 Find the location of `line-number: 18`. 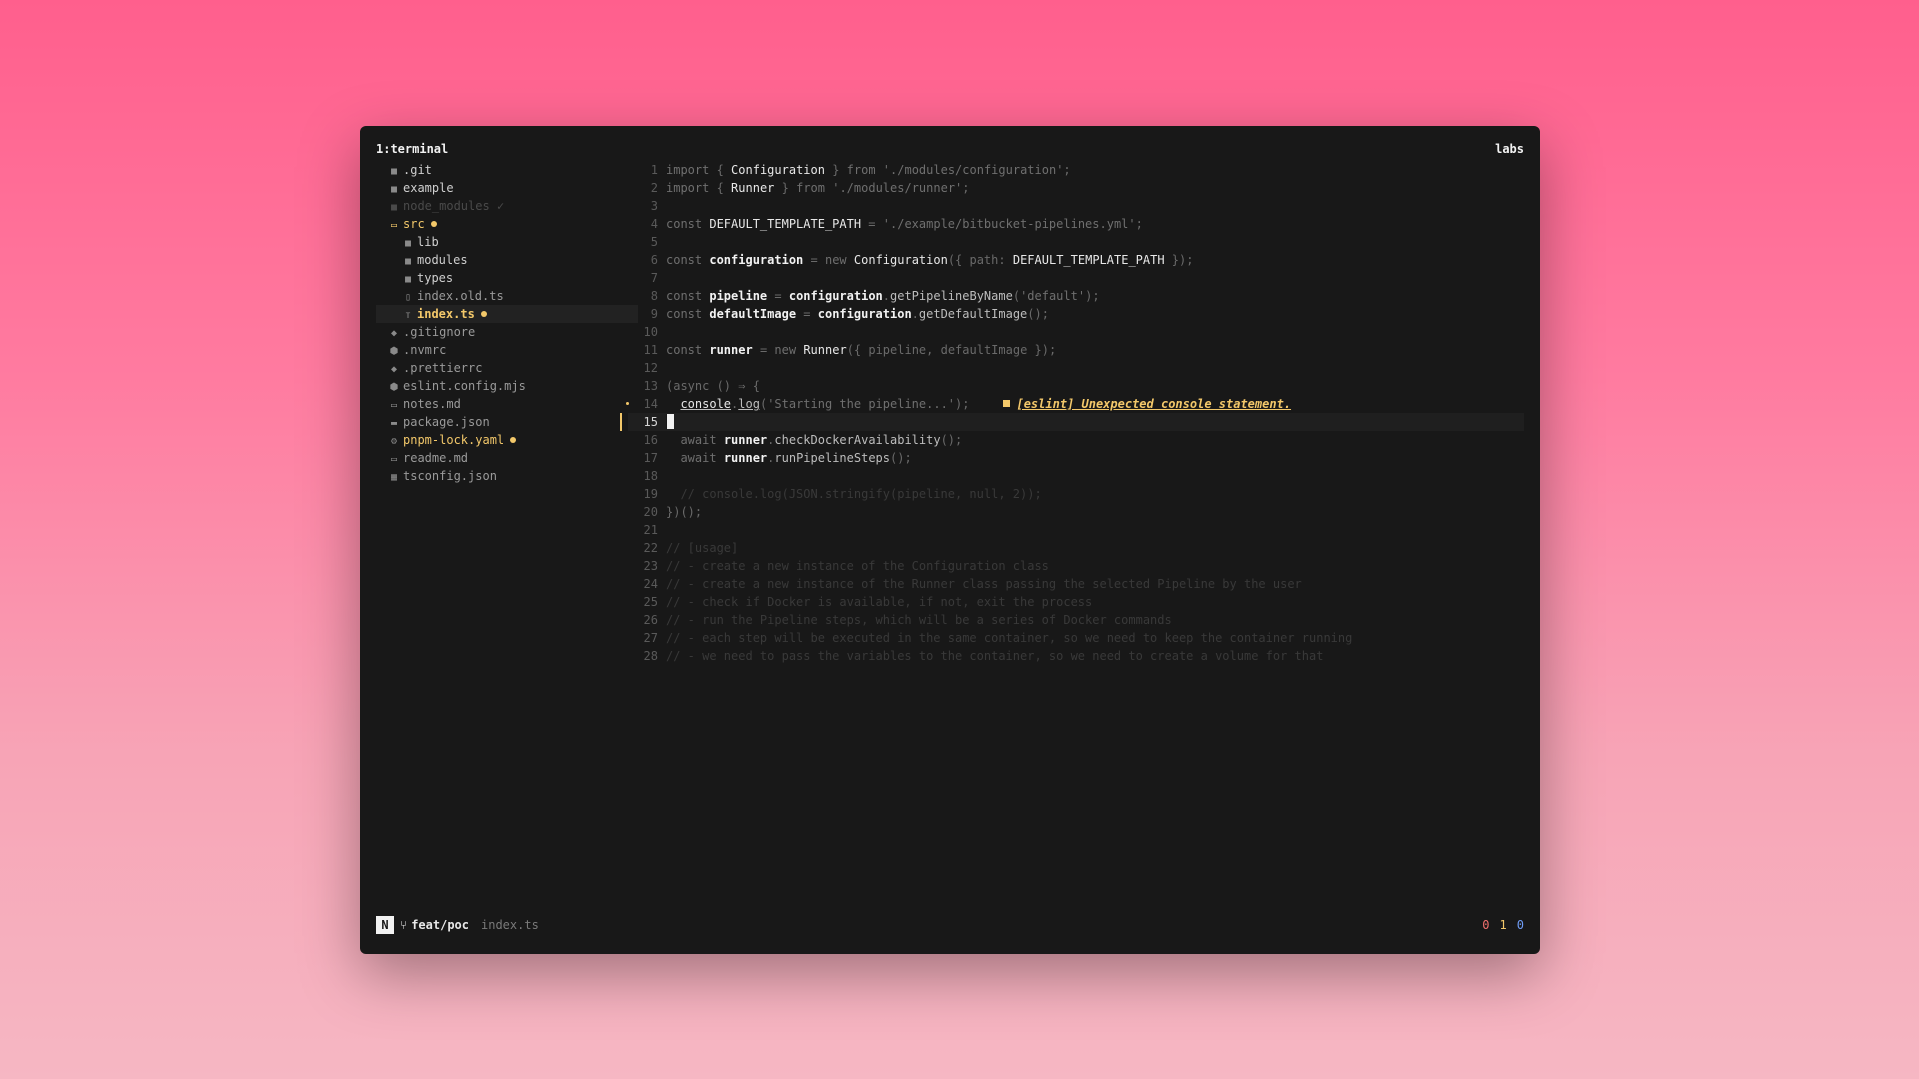

line-number: 18 is located at coordinates (650, 476).